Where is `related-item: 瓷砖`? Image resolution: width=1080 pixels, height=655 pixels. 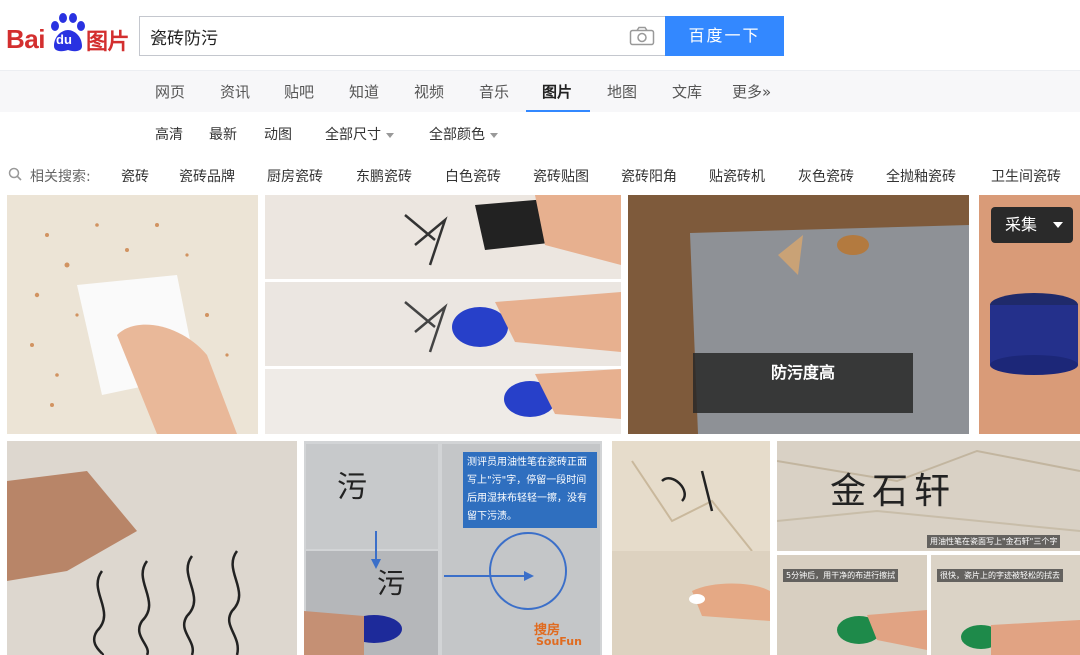
related-item: 瓷砖 is located at coordinates (135, 176).